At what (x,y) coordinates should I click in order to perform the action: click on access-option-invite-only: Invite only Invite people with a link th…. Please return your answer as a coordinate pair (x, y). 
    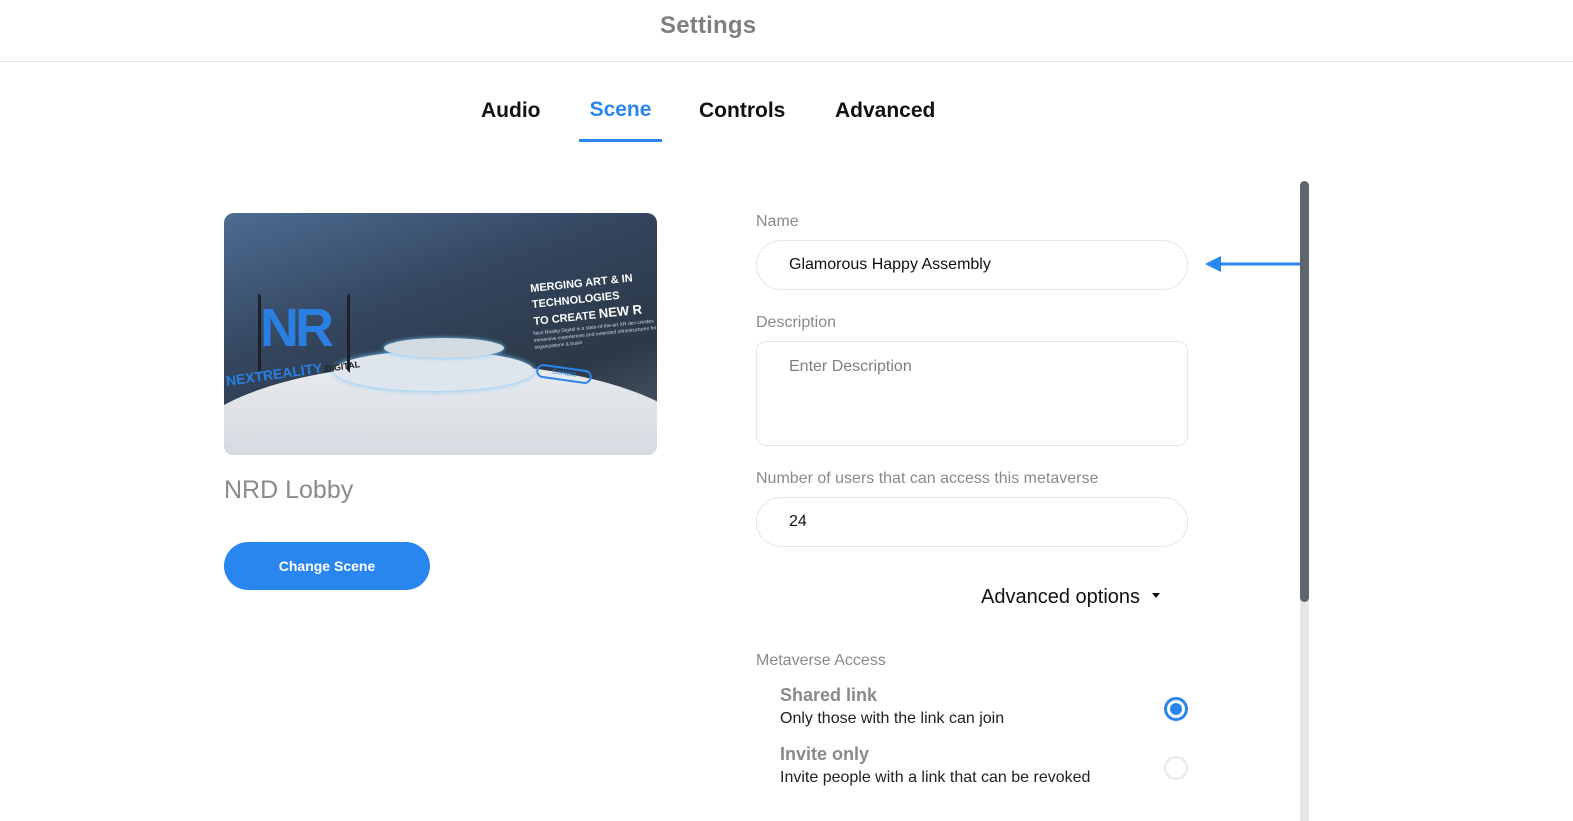
    Looking at the image, I should click on (990, 769).